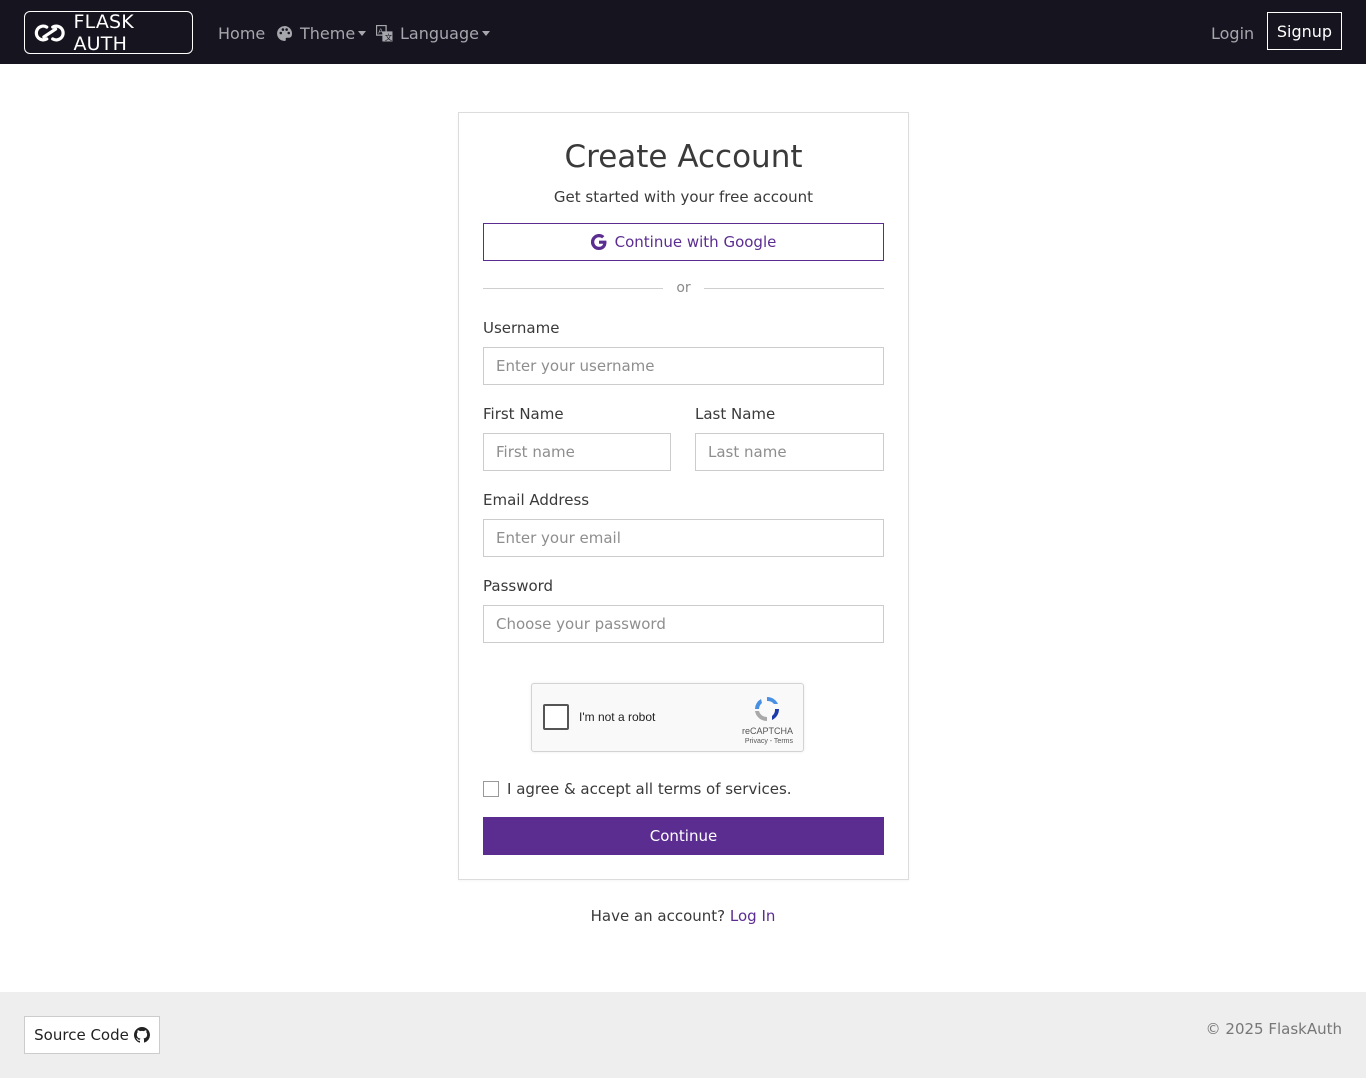  I want to click on language-label: Language, so click(439, 33).